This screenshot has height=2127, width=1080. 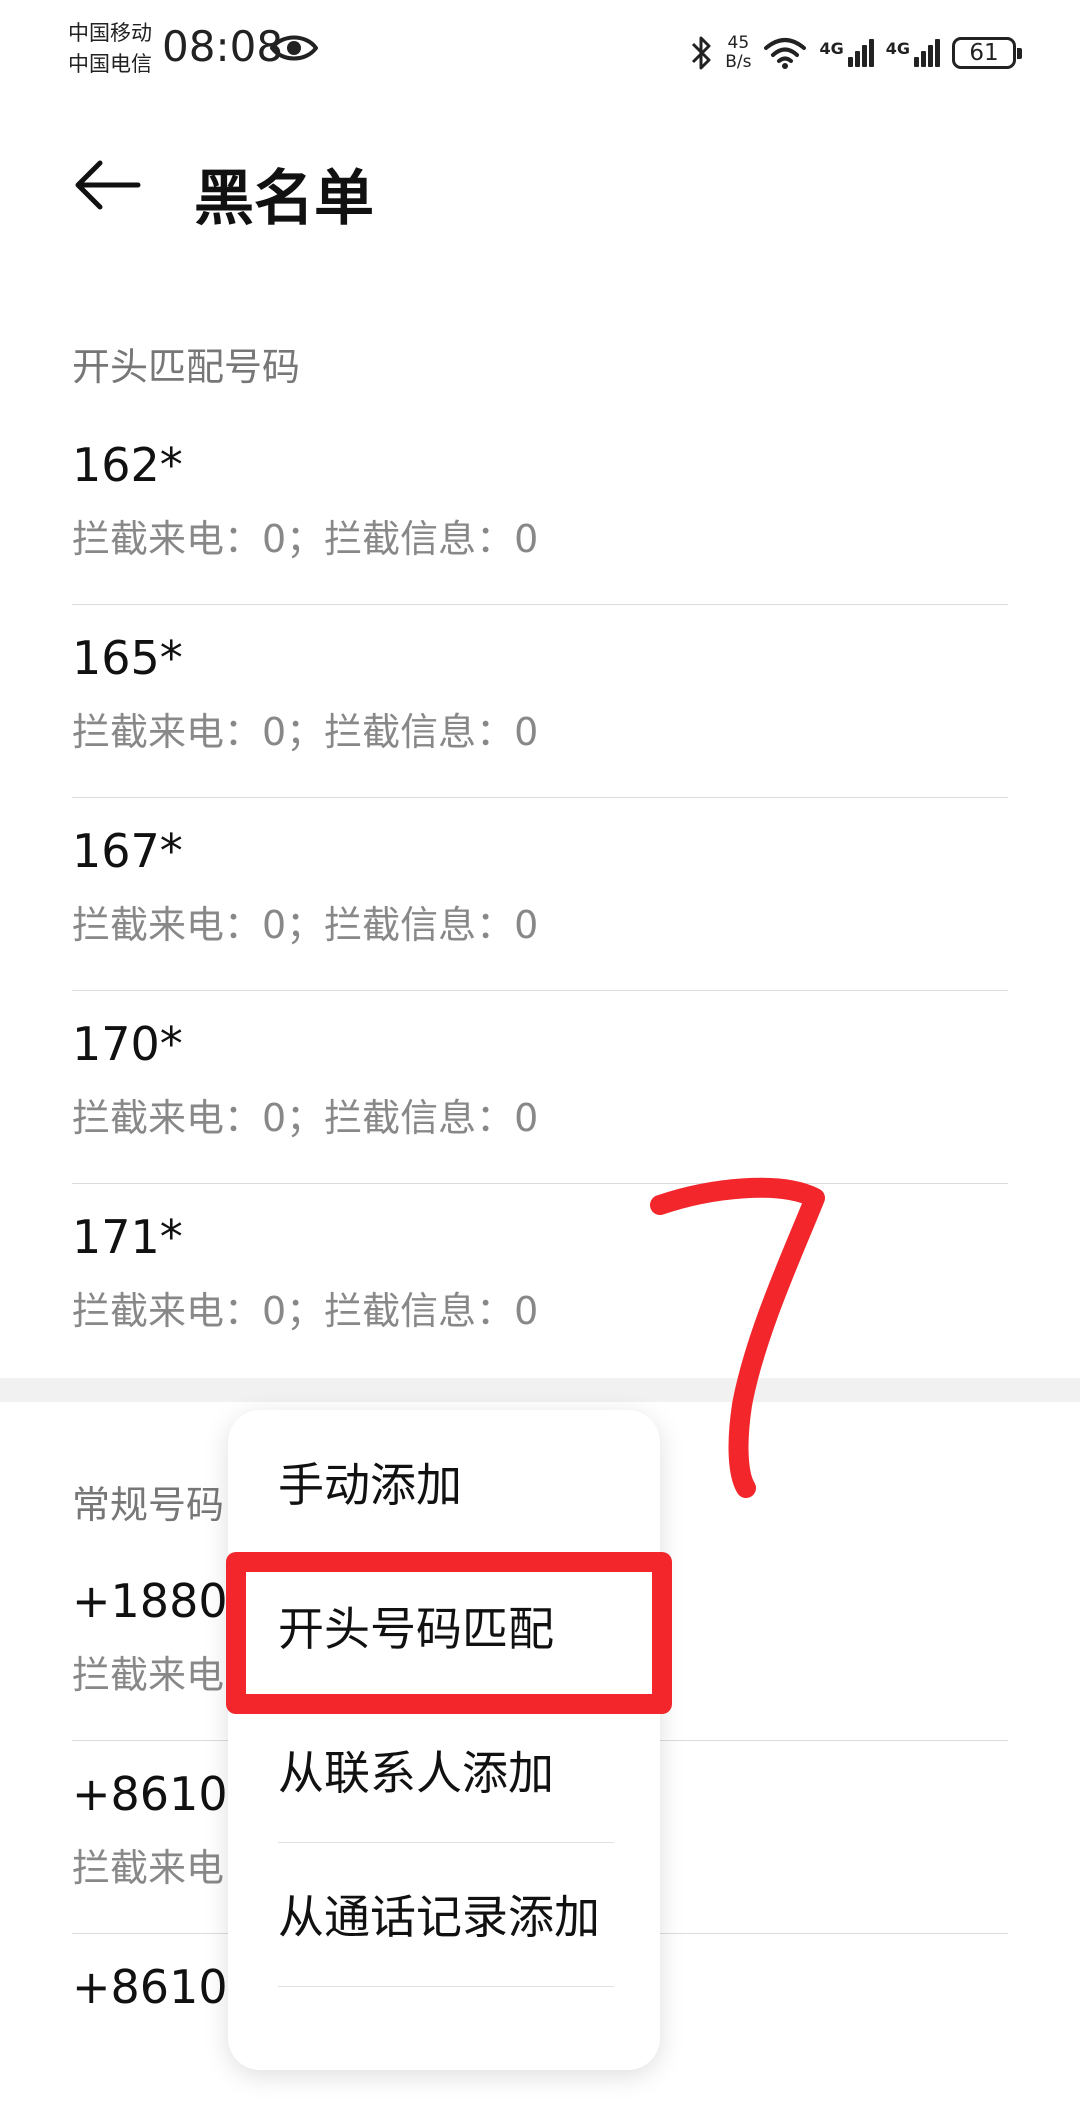 I want to click on add-options-menu: 手动添加 开头号码匹配 从联系人添加 从通话记录添加, so click(x=444, y=1740).